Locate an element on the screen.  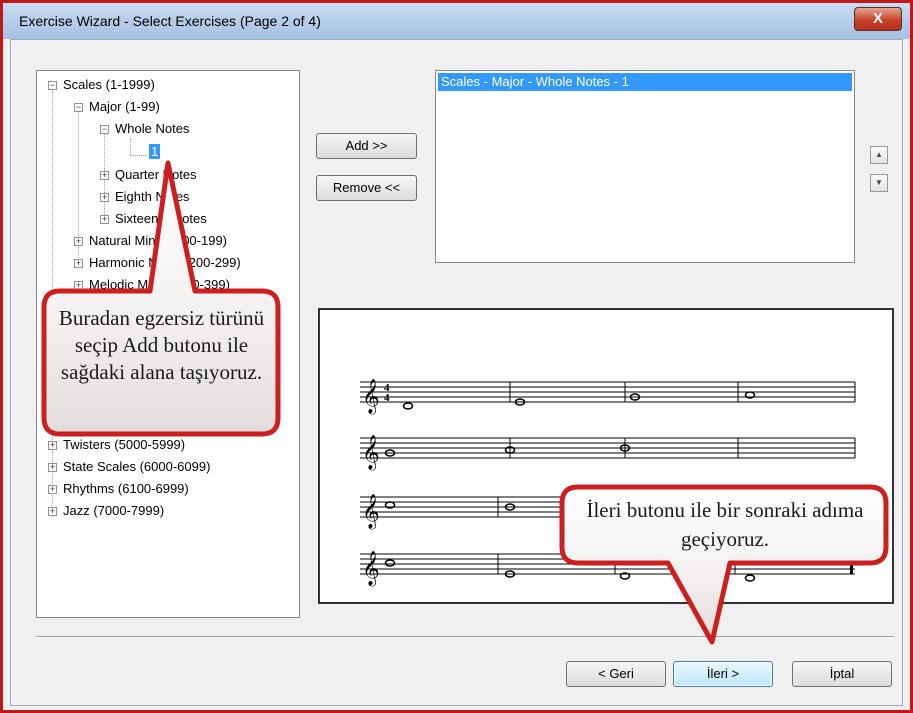
move-down-button: ▼ is located at coordinates (879, 183).